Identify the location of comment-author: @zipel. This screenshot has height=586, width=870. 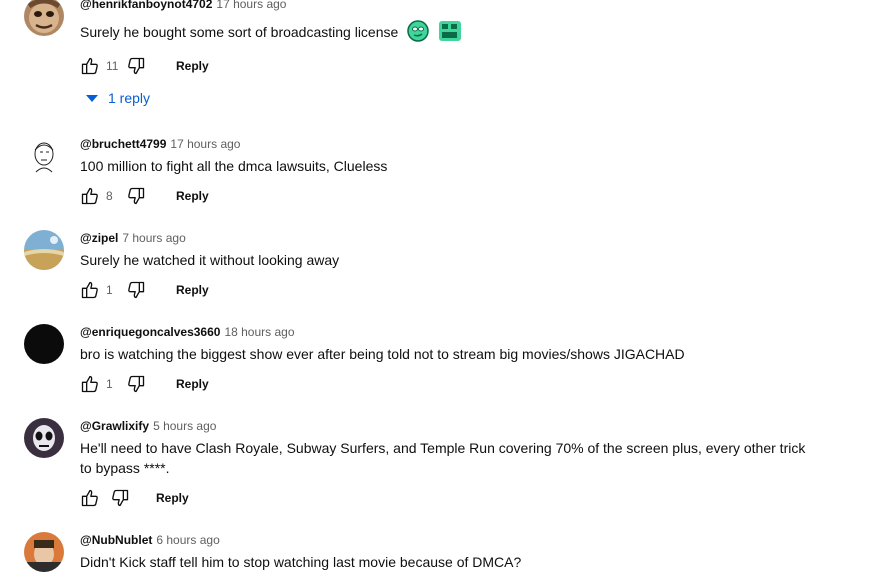
(99, 238).